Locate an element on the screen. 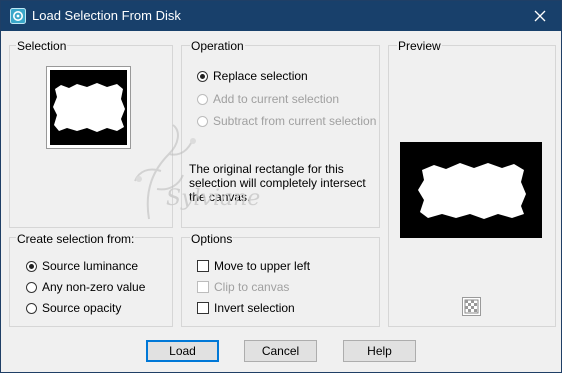  transparency-toggle-button is located at coordinates (471, 306).